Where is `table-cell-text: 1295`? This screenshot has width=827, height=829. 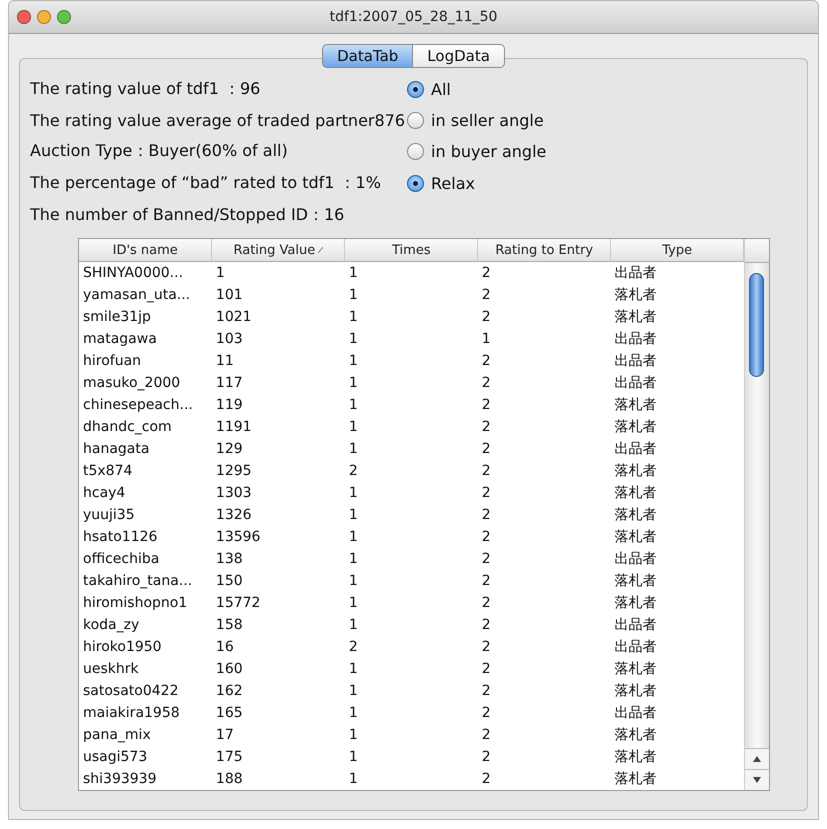
table-cell-text: 1295 is located at coordinates (233, 471).